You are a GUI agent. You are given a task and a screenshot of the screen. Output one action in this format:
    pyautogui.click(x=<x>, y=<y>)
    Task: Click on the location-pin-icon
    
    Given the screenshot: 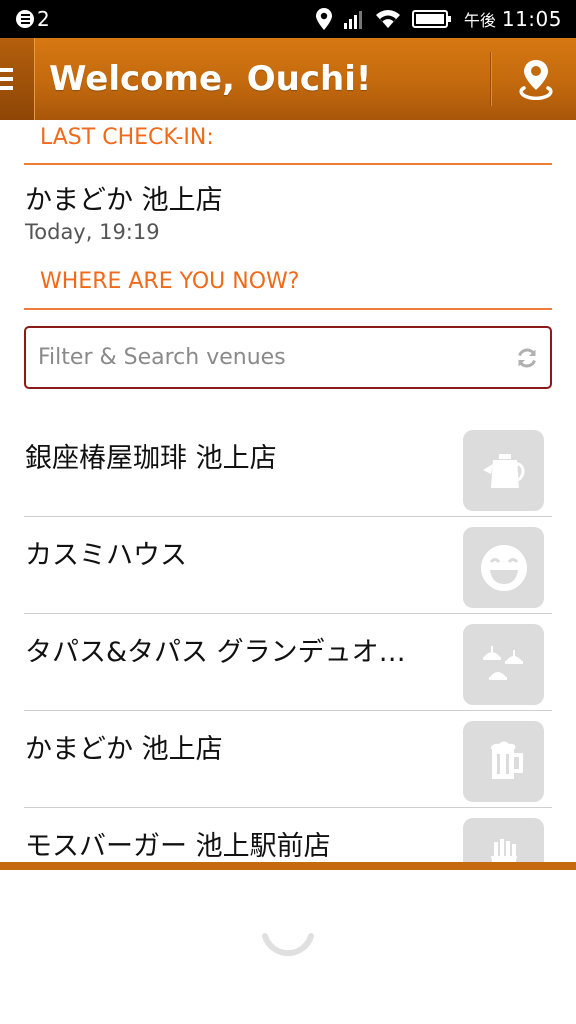 What is the action you would take?
    pyautogui.click(x=536, y=80)
    